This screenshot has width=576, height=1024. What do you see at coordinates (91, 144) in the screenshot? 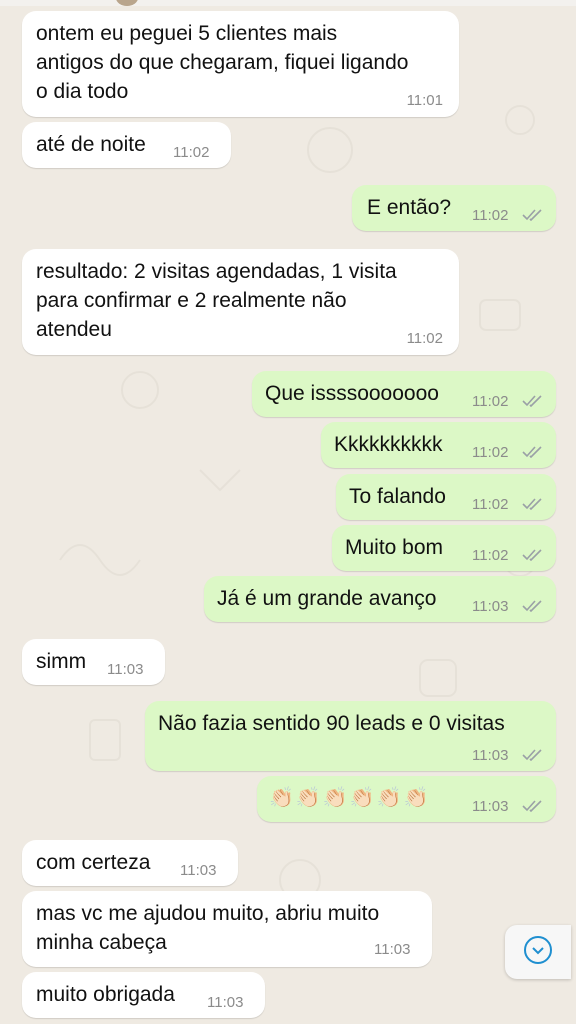
I see `message-text: até de noite` at bounding box center [91, 144].